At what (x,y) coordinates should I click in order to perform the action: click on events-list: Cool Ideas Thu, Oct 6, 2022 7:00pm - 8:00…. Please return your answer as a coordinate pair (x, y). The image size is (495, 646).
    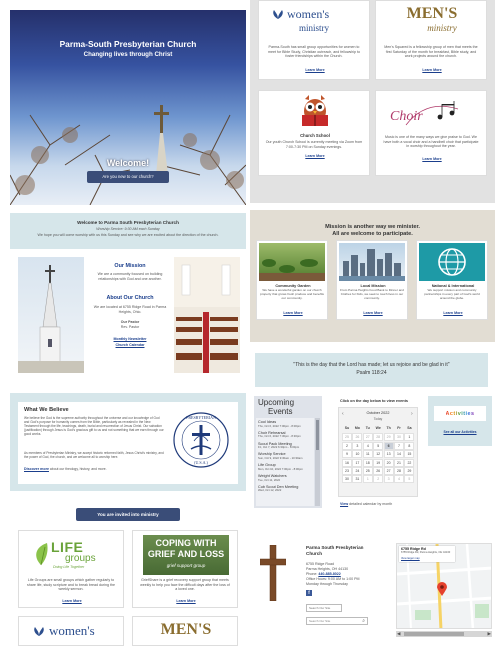
    Looking at the image, I should click on (285, 462).